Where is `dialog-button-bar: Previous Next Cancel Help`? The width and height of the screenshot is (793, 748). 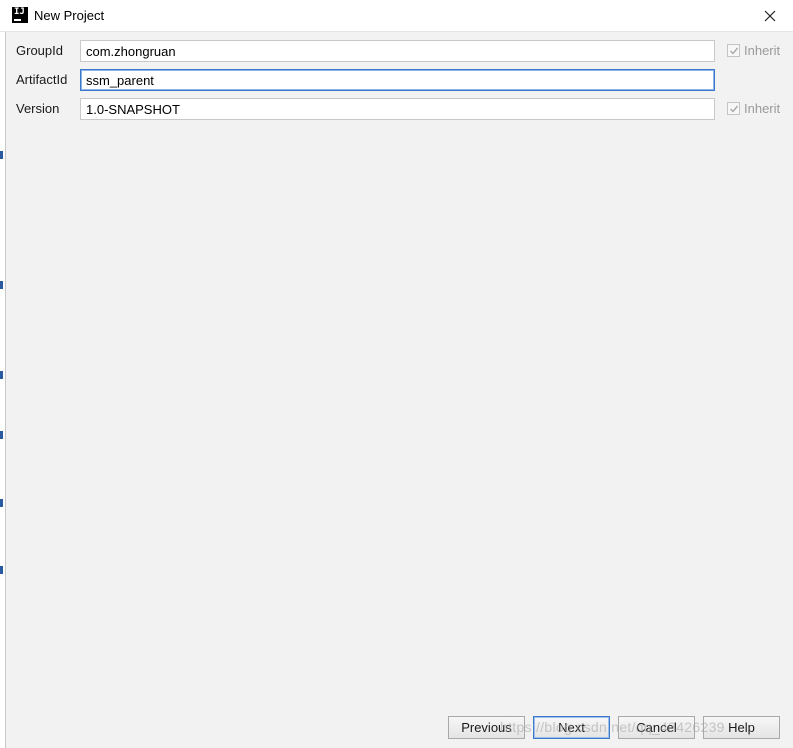 dialog-button-bar: Previous Next Cancel Help is located at coordinates (618, 727).